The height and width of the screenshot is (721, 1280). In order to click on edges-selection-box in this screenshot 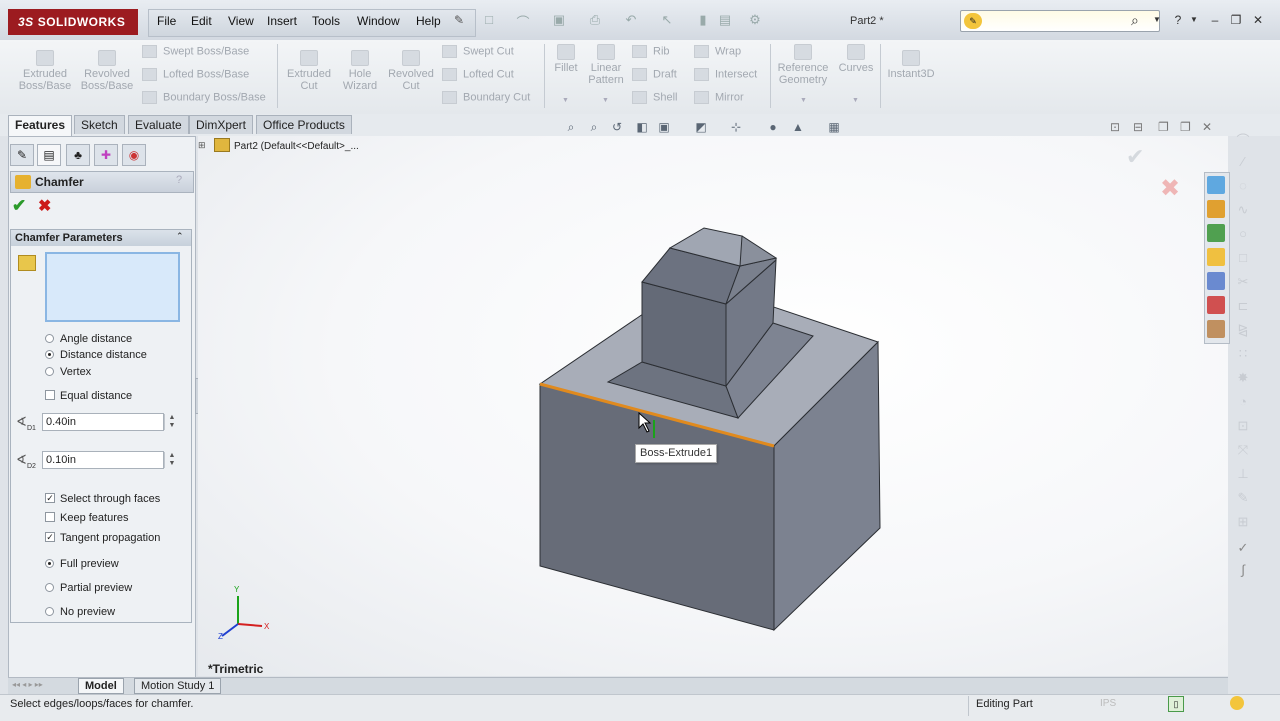, I will do `click(112, 287)`.